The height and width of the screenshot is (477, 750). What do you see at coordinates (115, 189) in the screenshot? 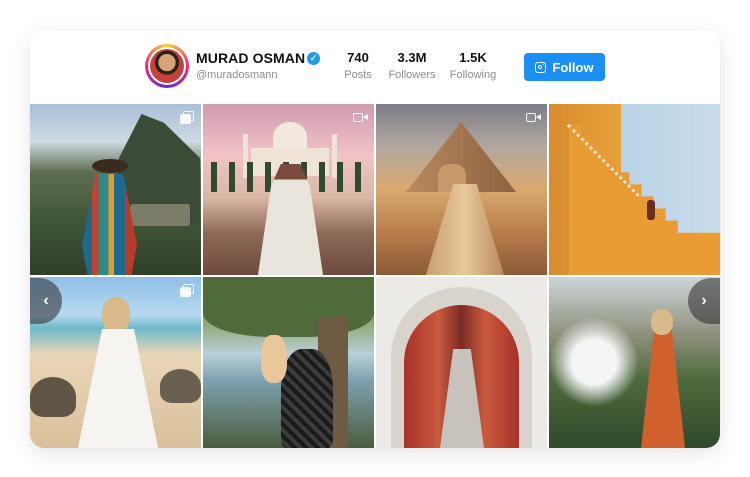
I see `post-tile-machu-picchu` at bounding box center [115, 189].